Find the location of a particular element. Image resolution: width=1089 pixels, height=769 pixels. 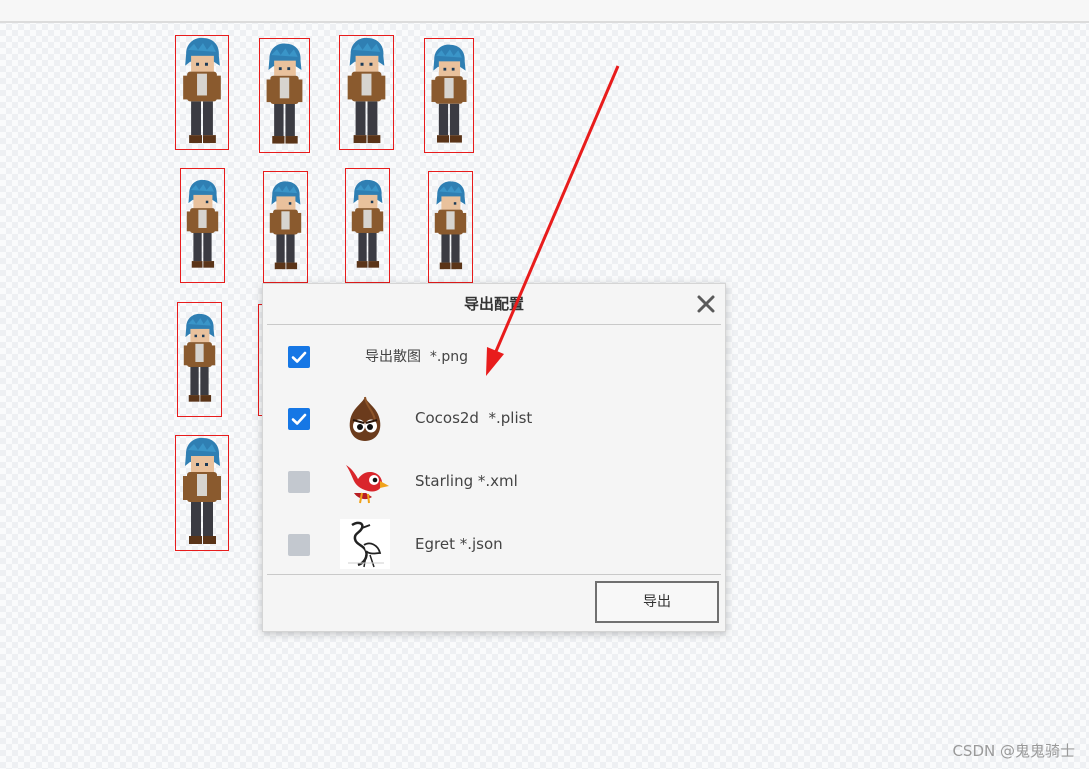

option-cocos2d-row: Cocos2d *.plist is located at coordinates (494, 420).